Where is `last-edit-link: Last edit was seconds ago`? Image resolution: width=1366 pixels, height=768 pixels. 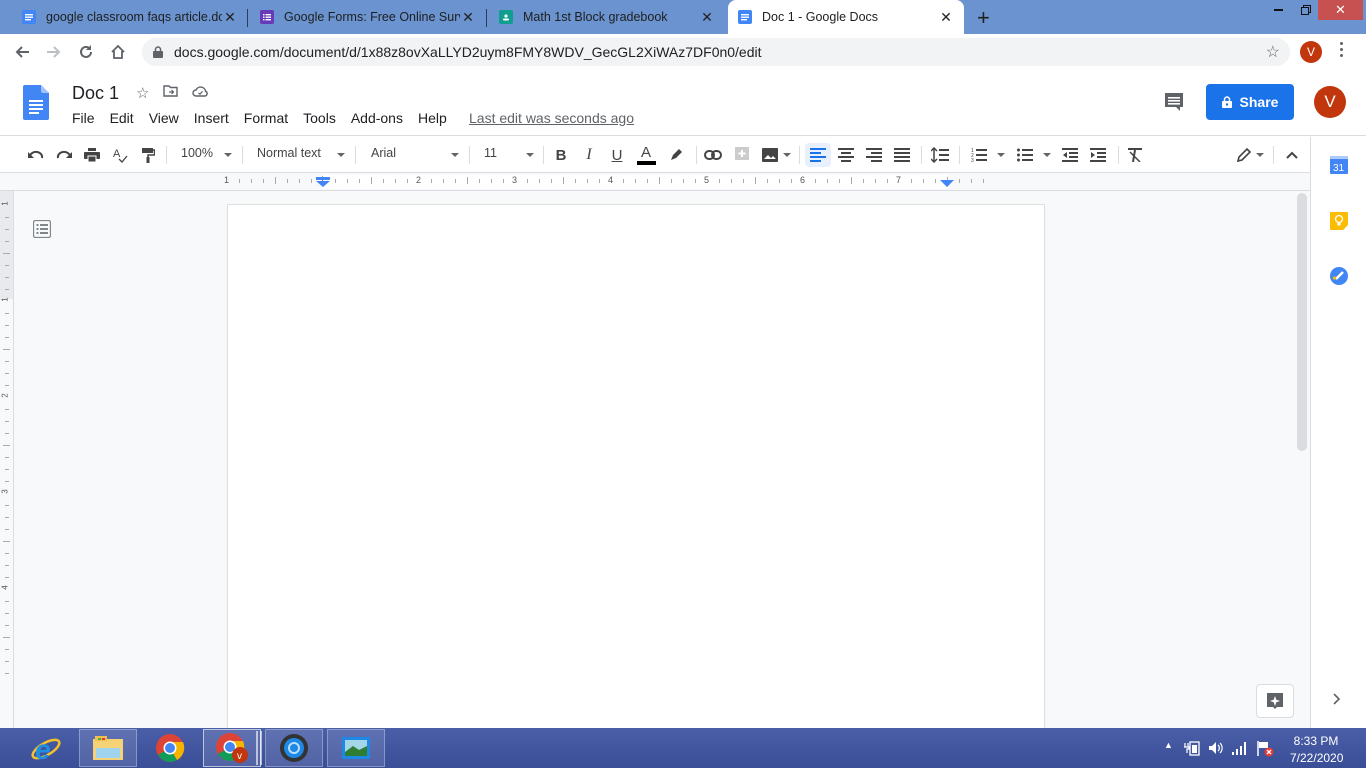 last-edit-link: Last edit was seconds ago is located at coordinates (551, 118).